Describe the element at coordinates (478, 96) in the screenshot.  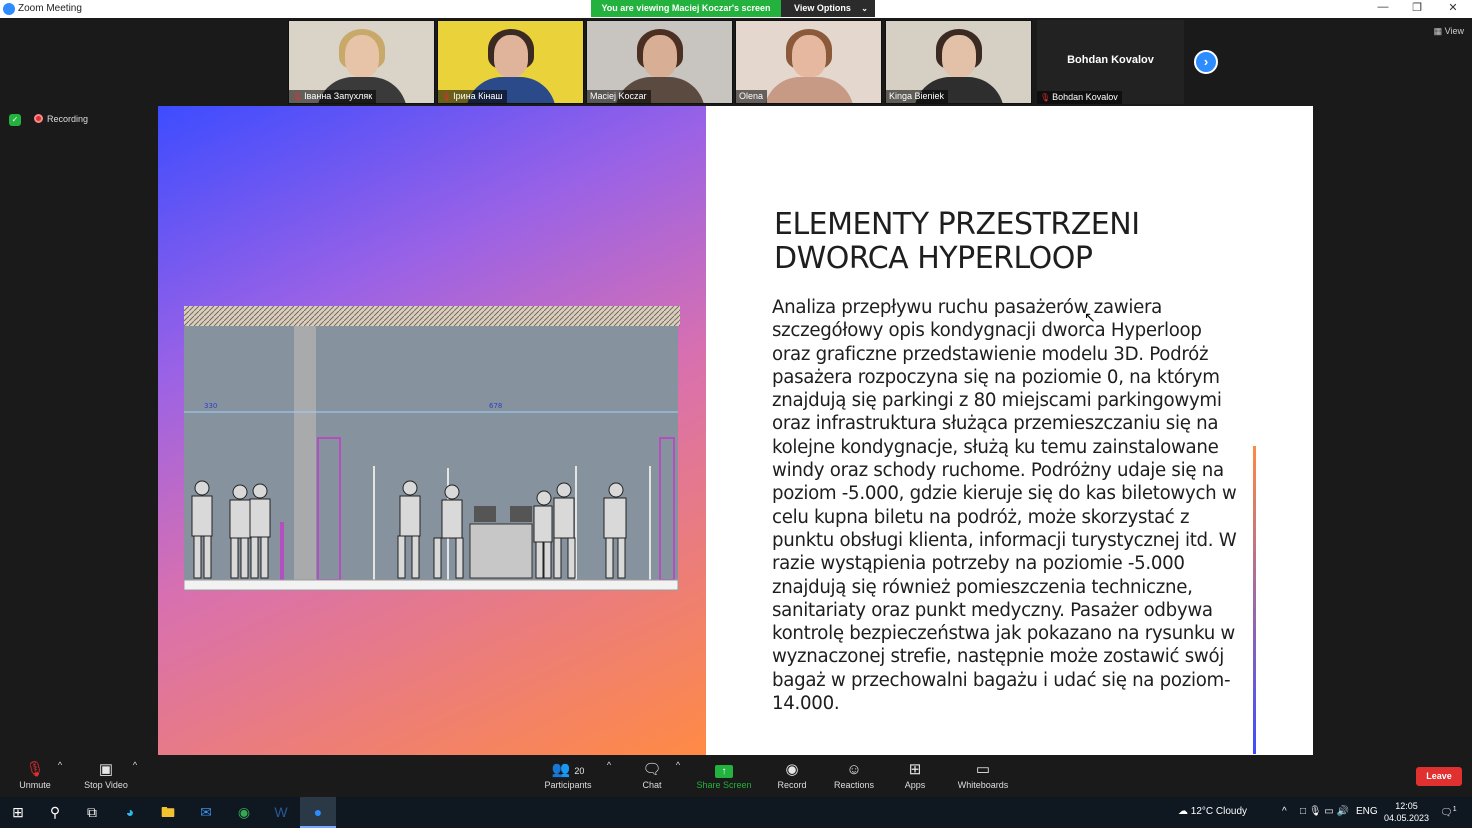
I see `participant-name: Ірина Кінаш` at that location.